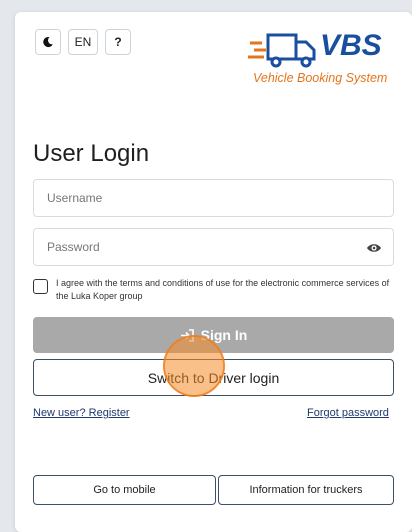  What do you see at coordinates (282, 50) in the screenshot?
I see `truck-icon` at bounding box center [282, 50].